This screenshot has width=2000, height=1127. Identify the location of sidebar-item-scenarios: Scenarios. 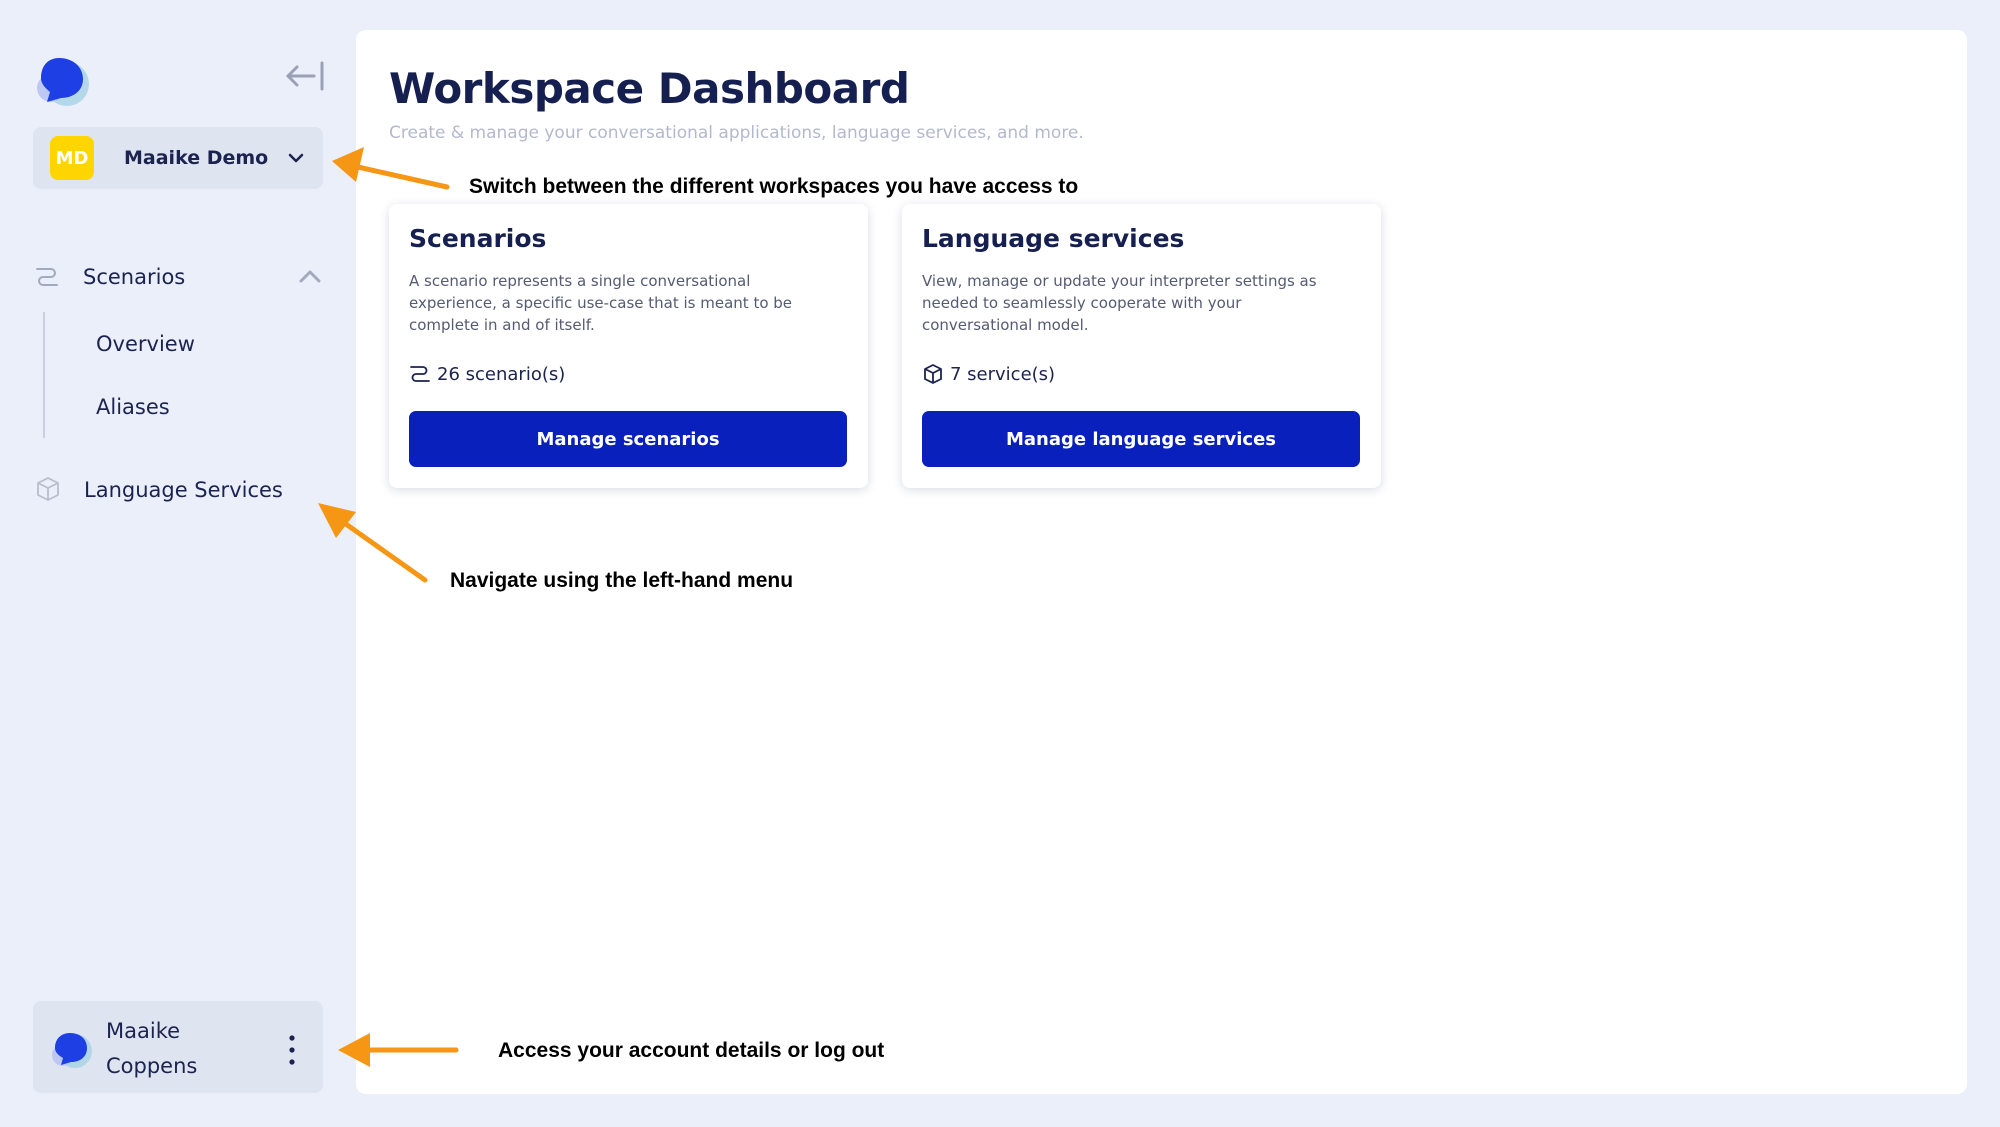
(134, 277).